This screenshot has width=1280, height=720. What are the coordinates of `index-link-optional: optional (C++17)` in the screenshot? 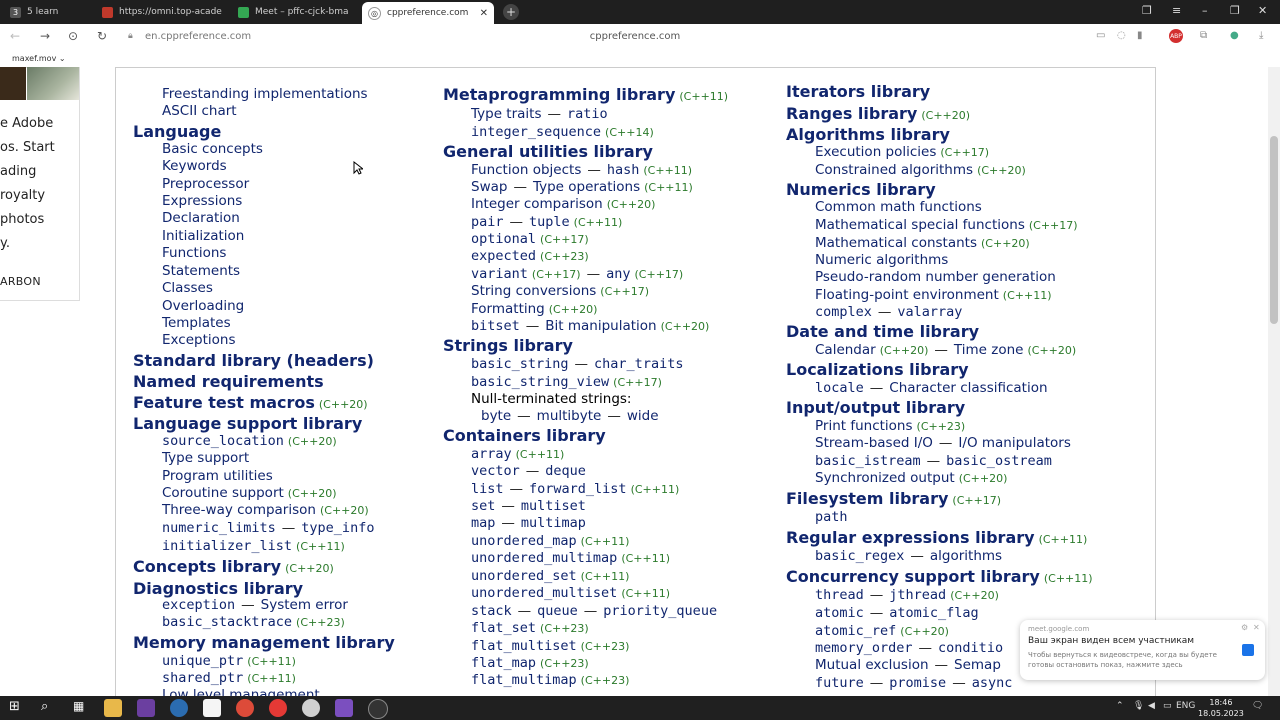 It's located at (530, 239).